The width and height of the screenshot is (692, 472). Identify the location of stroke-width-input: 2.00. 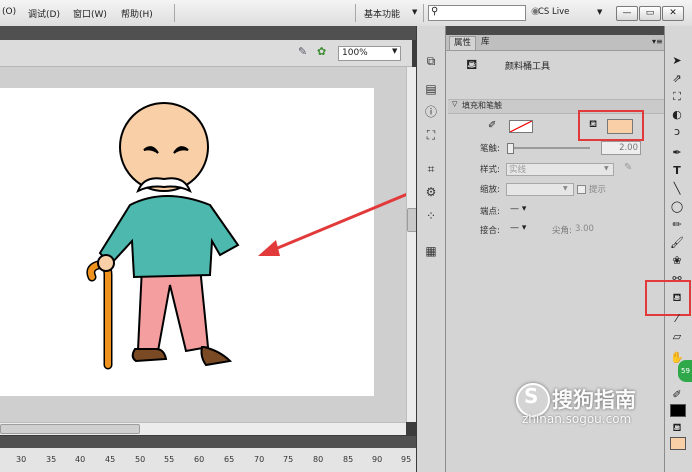
(621, 148).